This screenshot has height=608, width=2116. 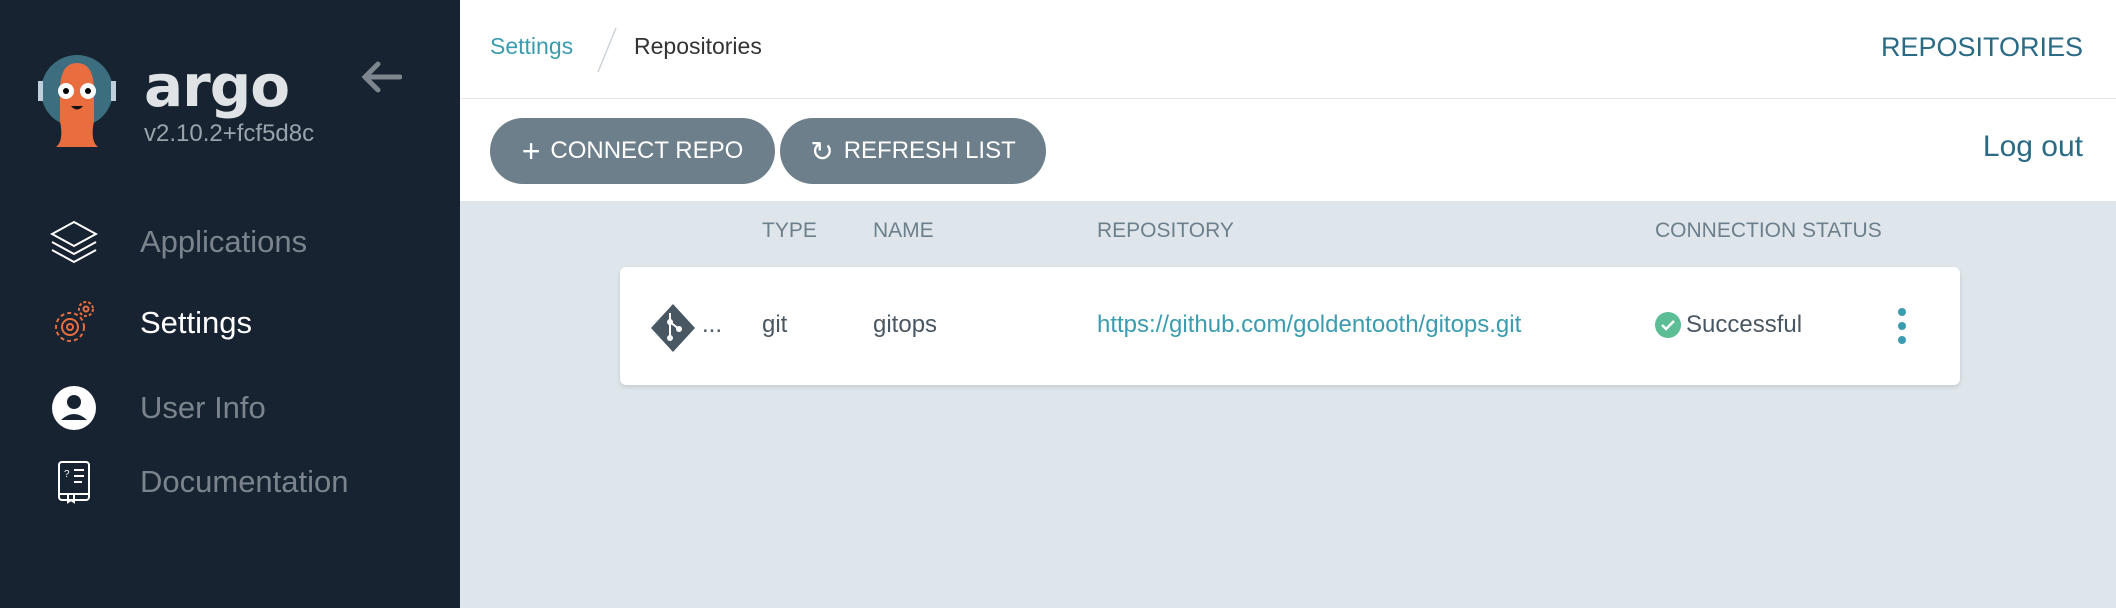 I want to click on sidebar-item-applications: Applications, so click(x=230, y=242).